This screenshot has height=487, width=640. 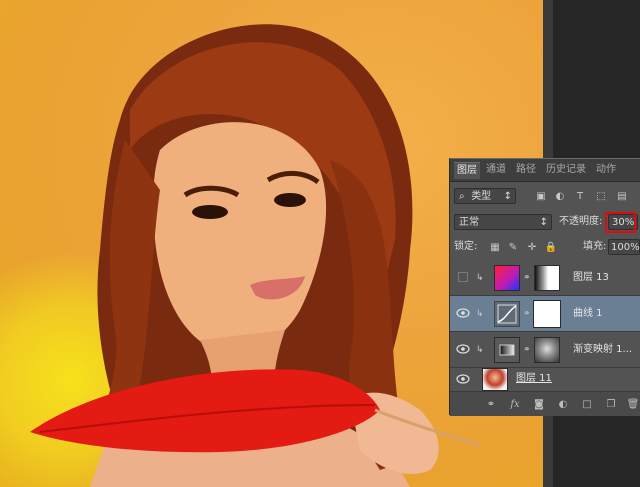 I want to click on new-layer-icon: ❐, so click(x=611, y=404).